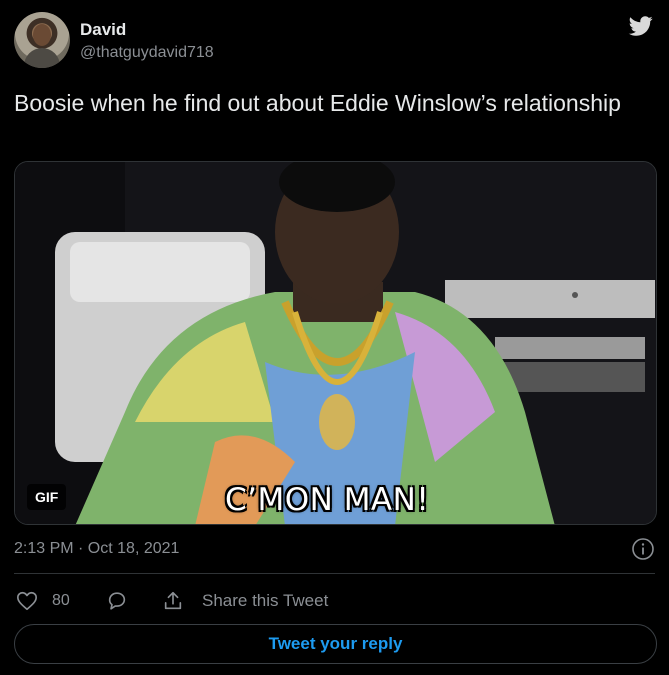  I want to click on tweet-your-reply-button: Tweet your reply, so click(335, 644).